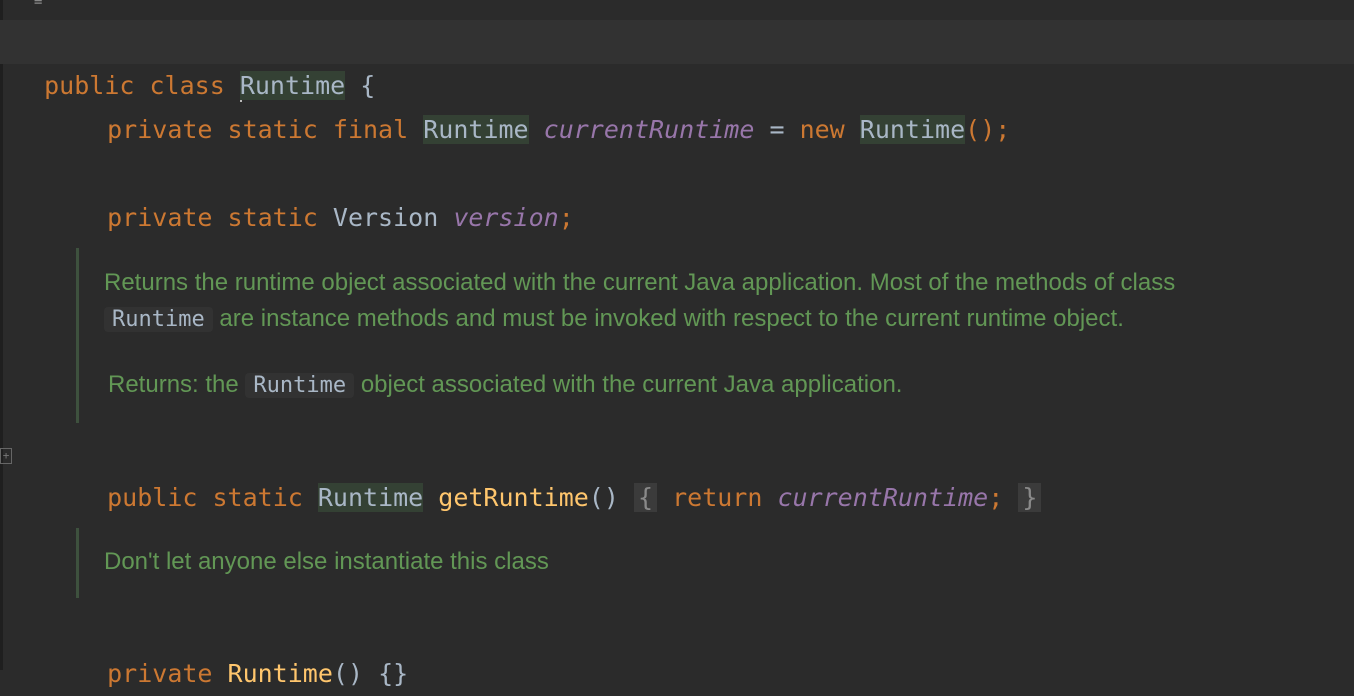 The image size is (1354, 696). I want to click on folded-open-brace: {, so click(645, 497).